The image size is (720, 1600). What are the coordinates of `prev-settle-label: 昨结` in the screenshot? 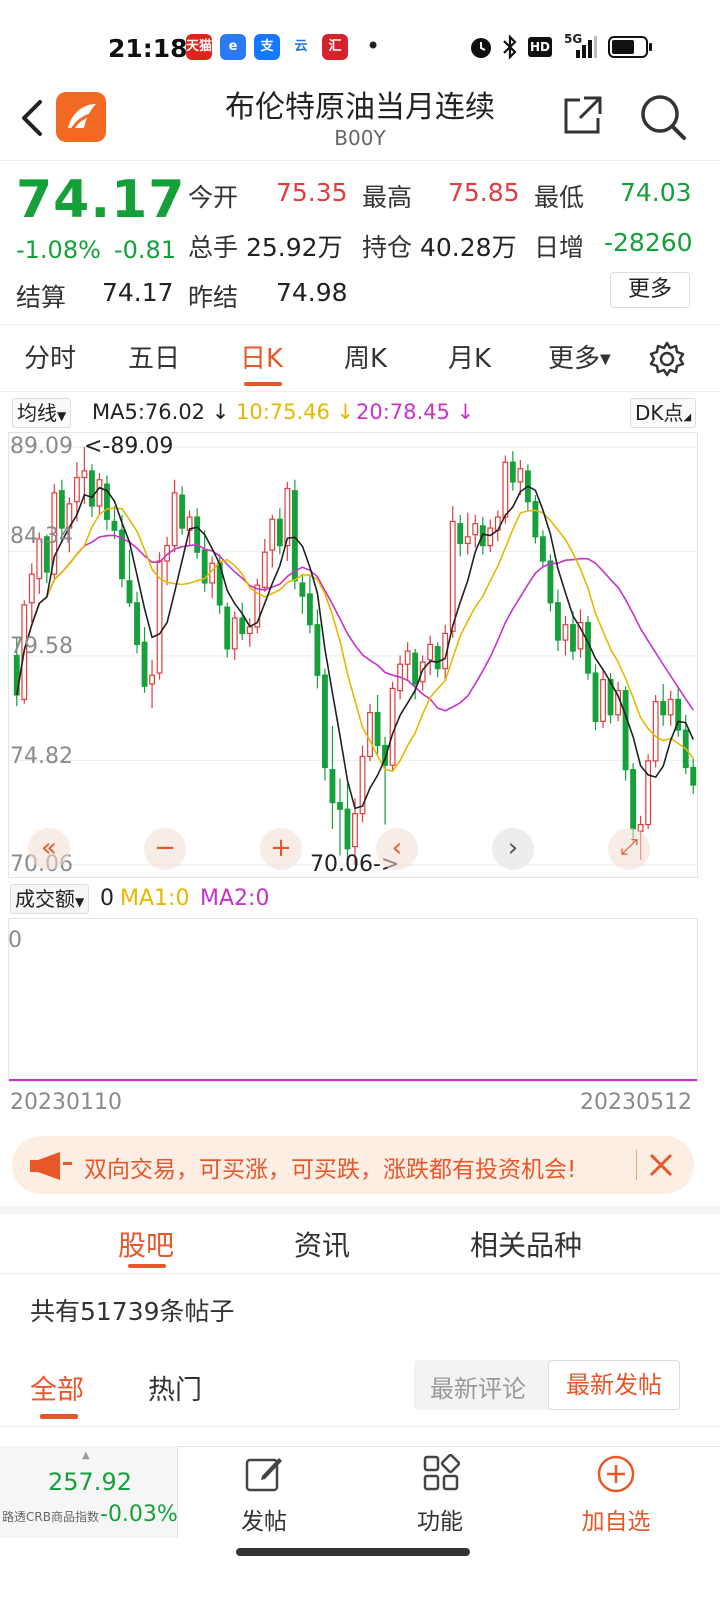 It's located at (213, 297).